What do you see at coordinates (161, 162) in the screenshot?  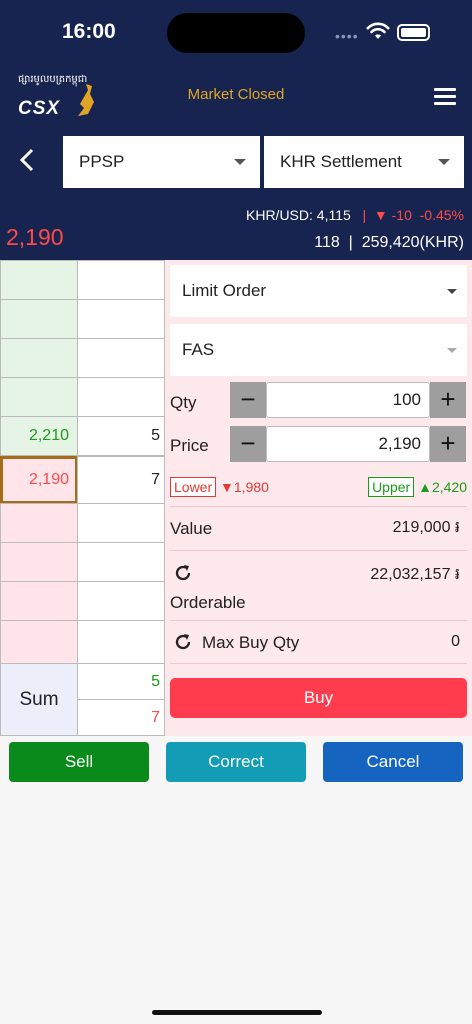 I see `symbol-select: PPSP` at bounding box center [161, 162].